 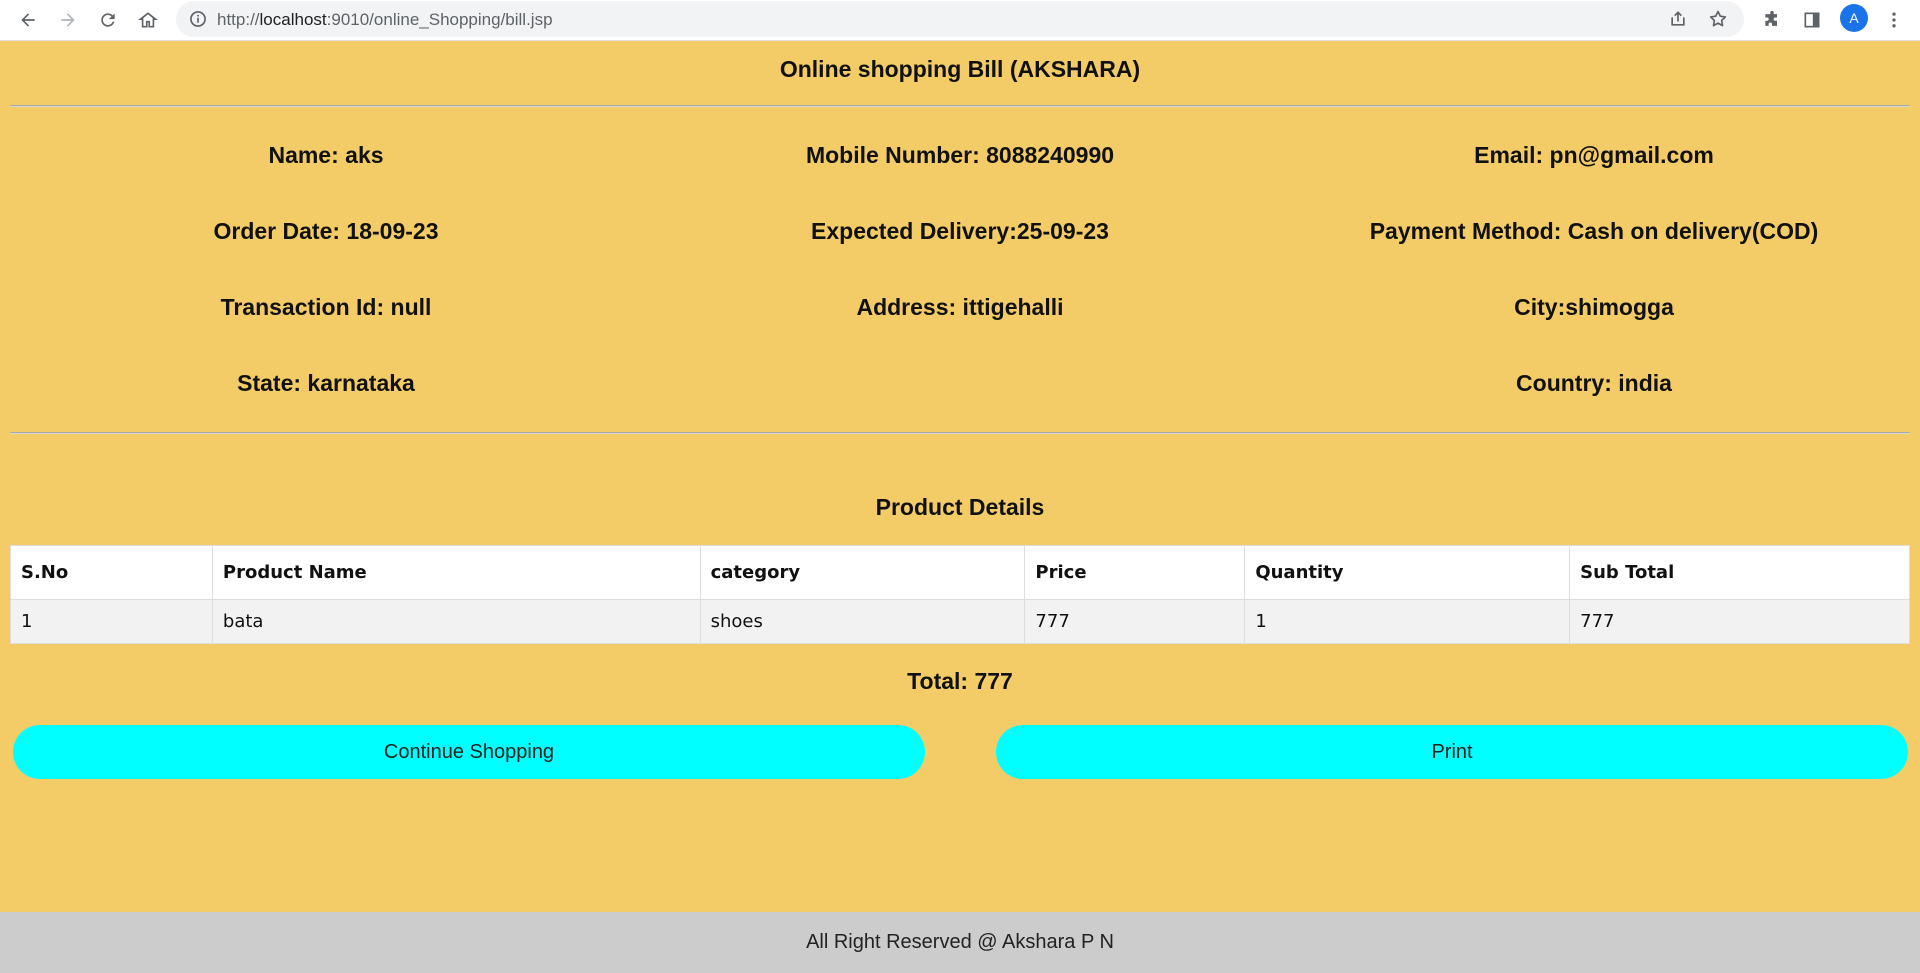 What do you see at coordinates (326, 231) in the screenshot?
I see `order-date: Order Date: 18-09-23` at bounding box center [326, 231].